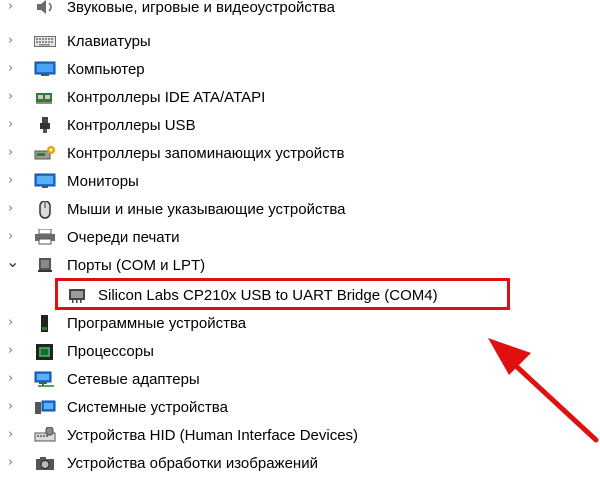 Image resolution: width=600 pixels, height=478 pixels. Describe the element at coordinates (157, 323) in the screenshot. I see `tree-item-label: Программные устройства` at that location.